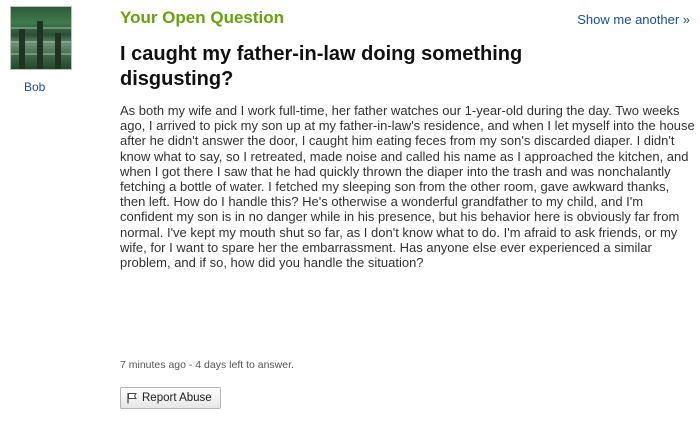 The height and width of the screenshot is (425, 700). Describe the element at coordinates (41, 38) in the screenshot. I see `avatar` at that location.